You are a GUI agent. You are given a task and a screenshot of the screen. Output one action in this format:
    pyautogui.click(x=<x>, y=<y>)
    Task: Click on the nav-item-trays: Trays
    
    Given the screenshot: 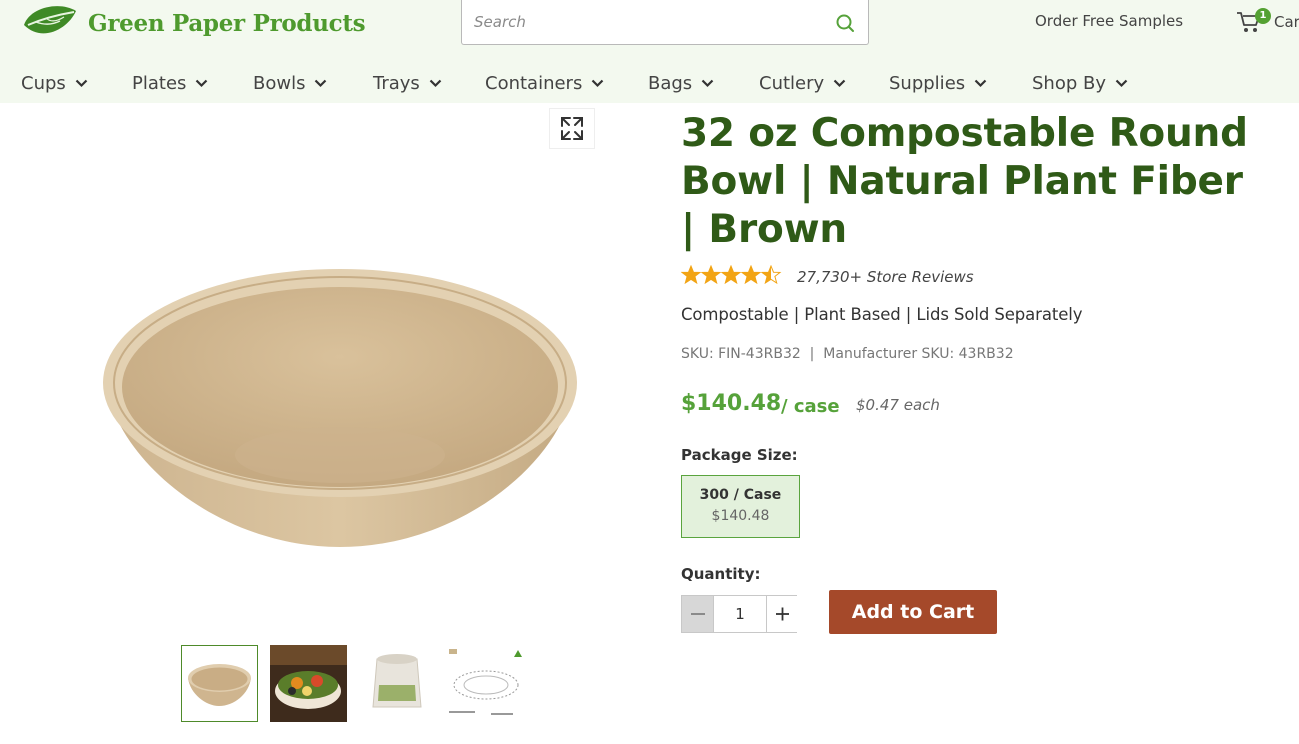 What is the action you would take?
    pyautogui.click(x=407, y=83)
    